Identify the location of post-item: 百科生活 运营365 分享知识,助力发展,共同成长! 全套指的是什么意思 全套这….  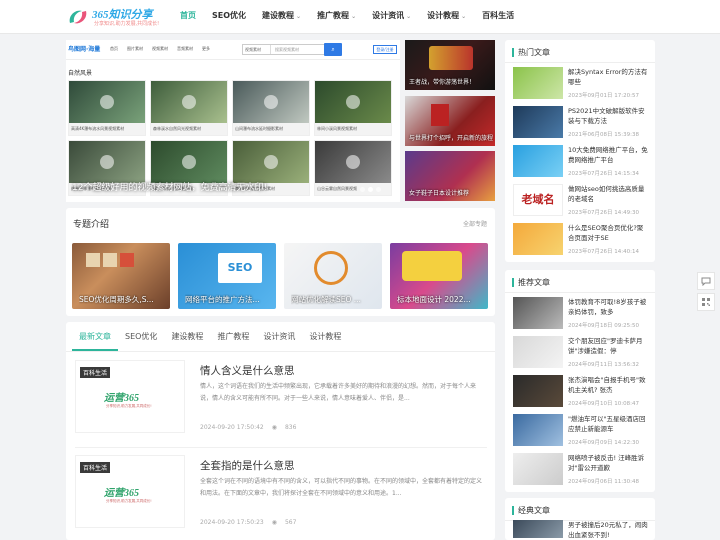
(281, 495).